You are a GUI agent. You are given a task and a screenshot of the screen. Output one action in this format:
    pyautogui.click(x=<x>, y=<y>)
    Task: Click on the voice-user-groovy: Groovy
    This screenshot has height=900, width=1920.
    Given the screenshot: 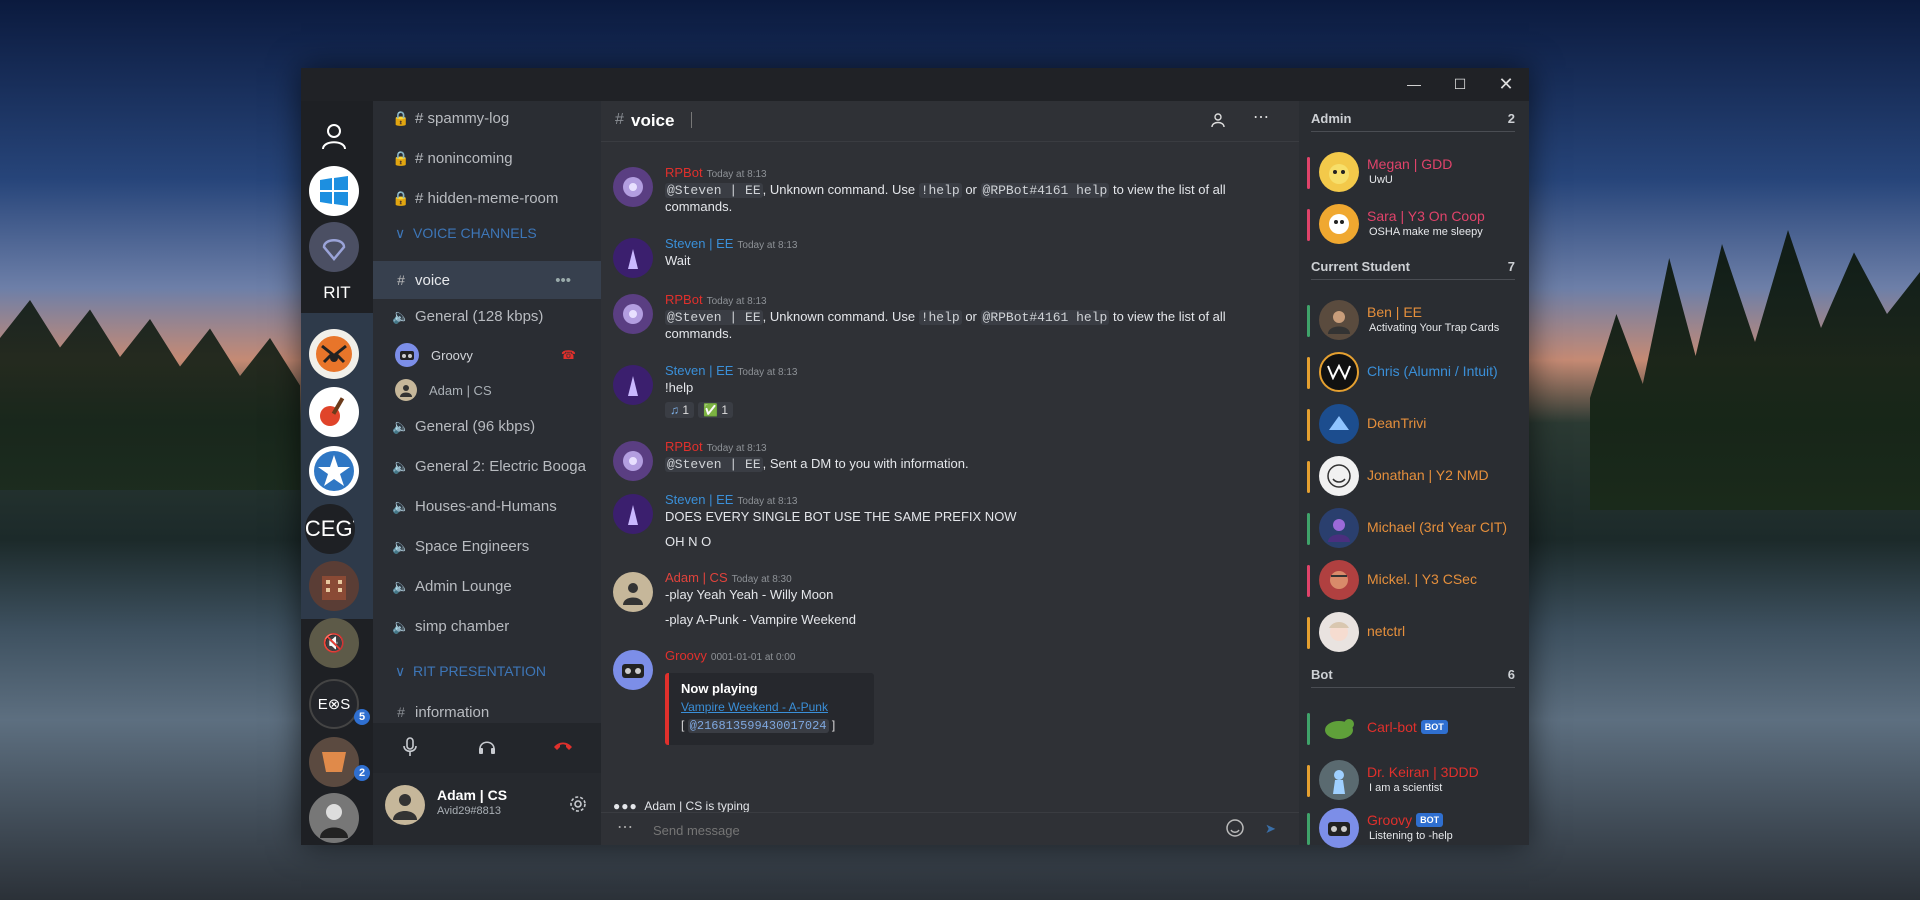 What is the action you would take?
    pyautogui.click(x=434, y=355)
    